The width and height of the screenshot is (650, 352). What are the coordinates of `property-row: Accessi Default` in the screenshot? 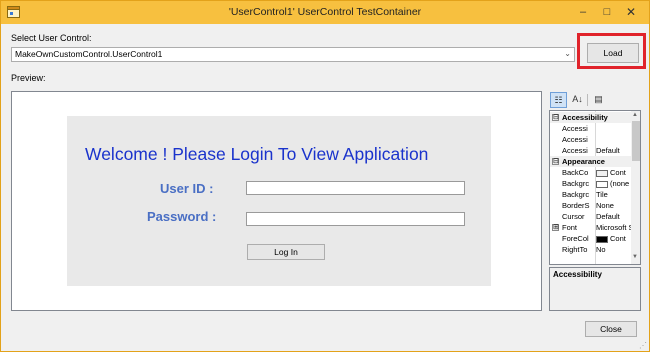 It's located at (590, 150).